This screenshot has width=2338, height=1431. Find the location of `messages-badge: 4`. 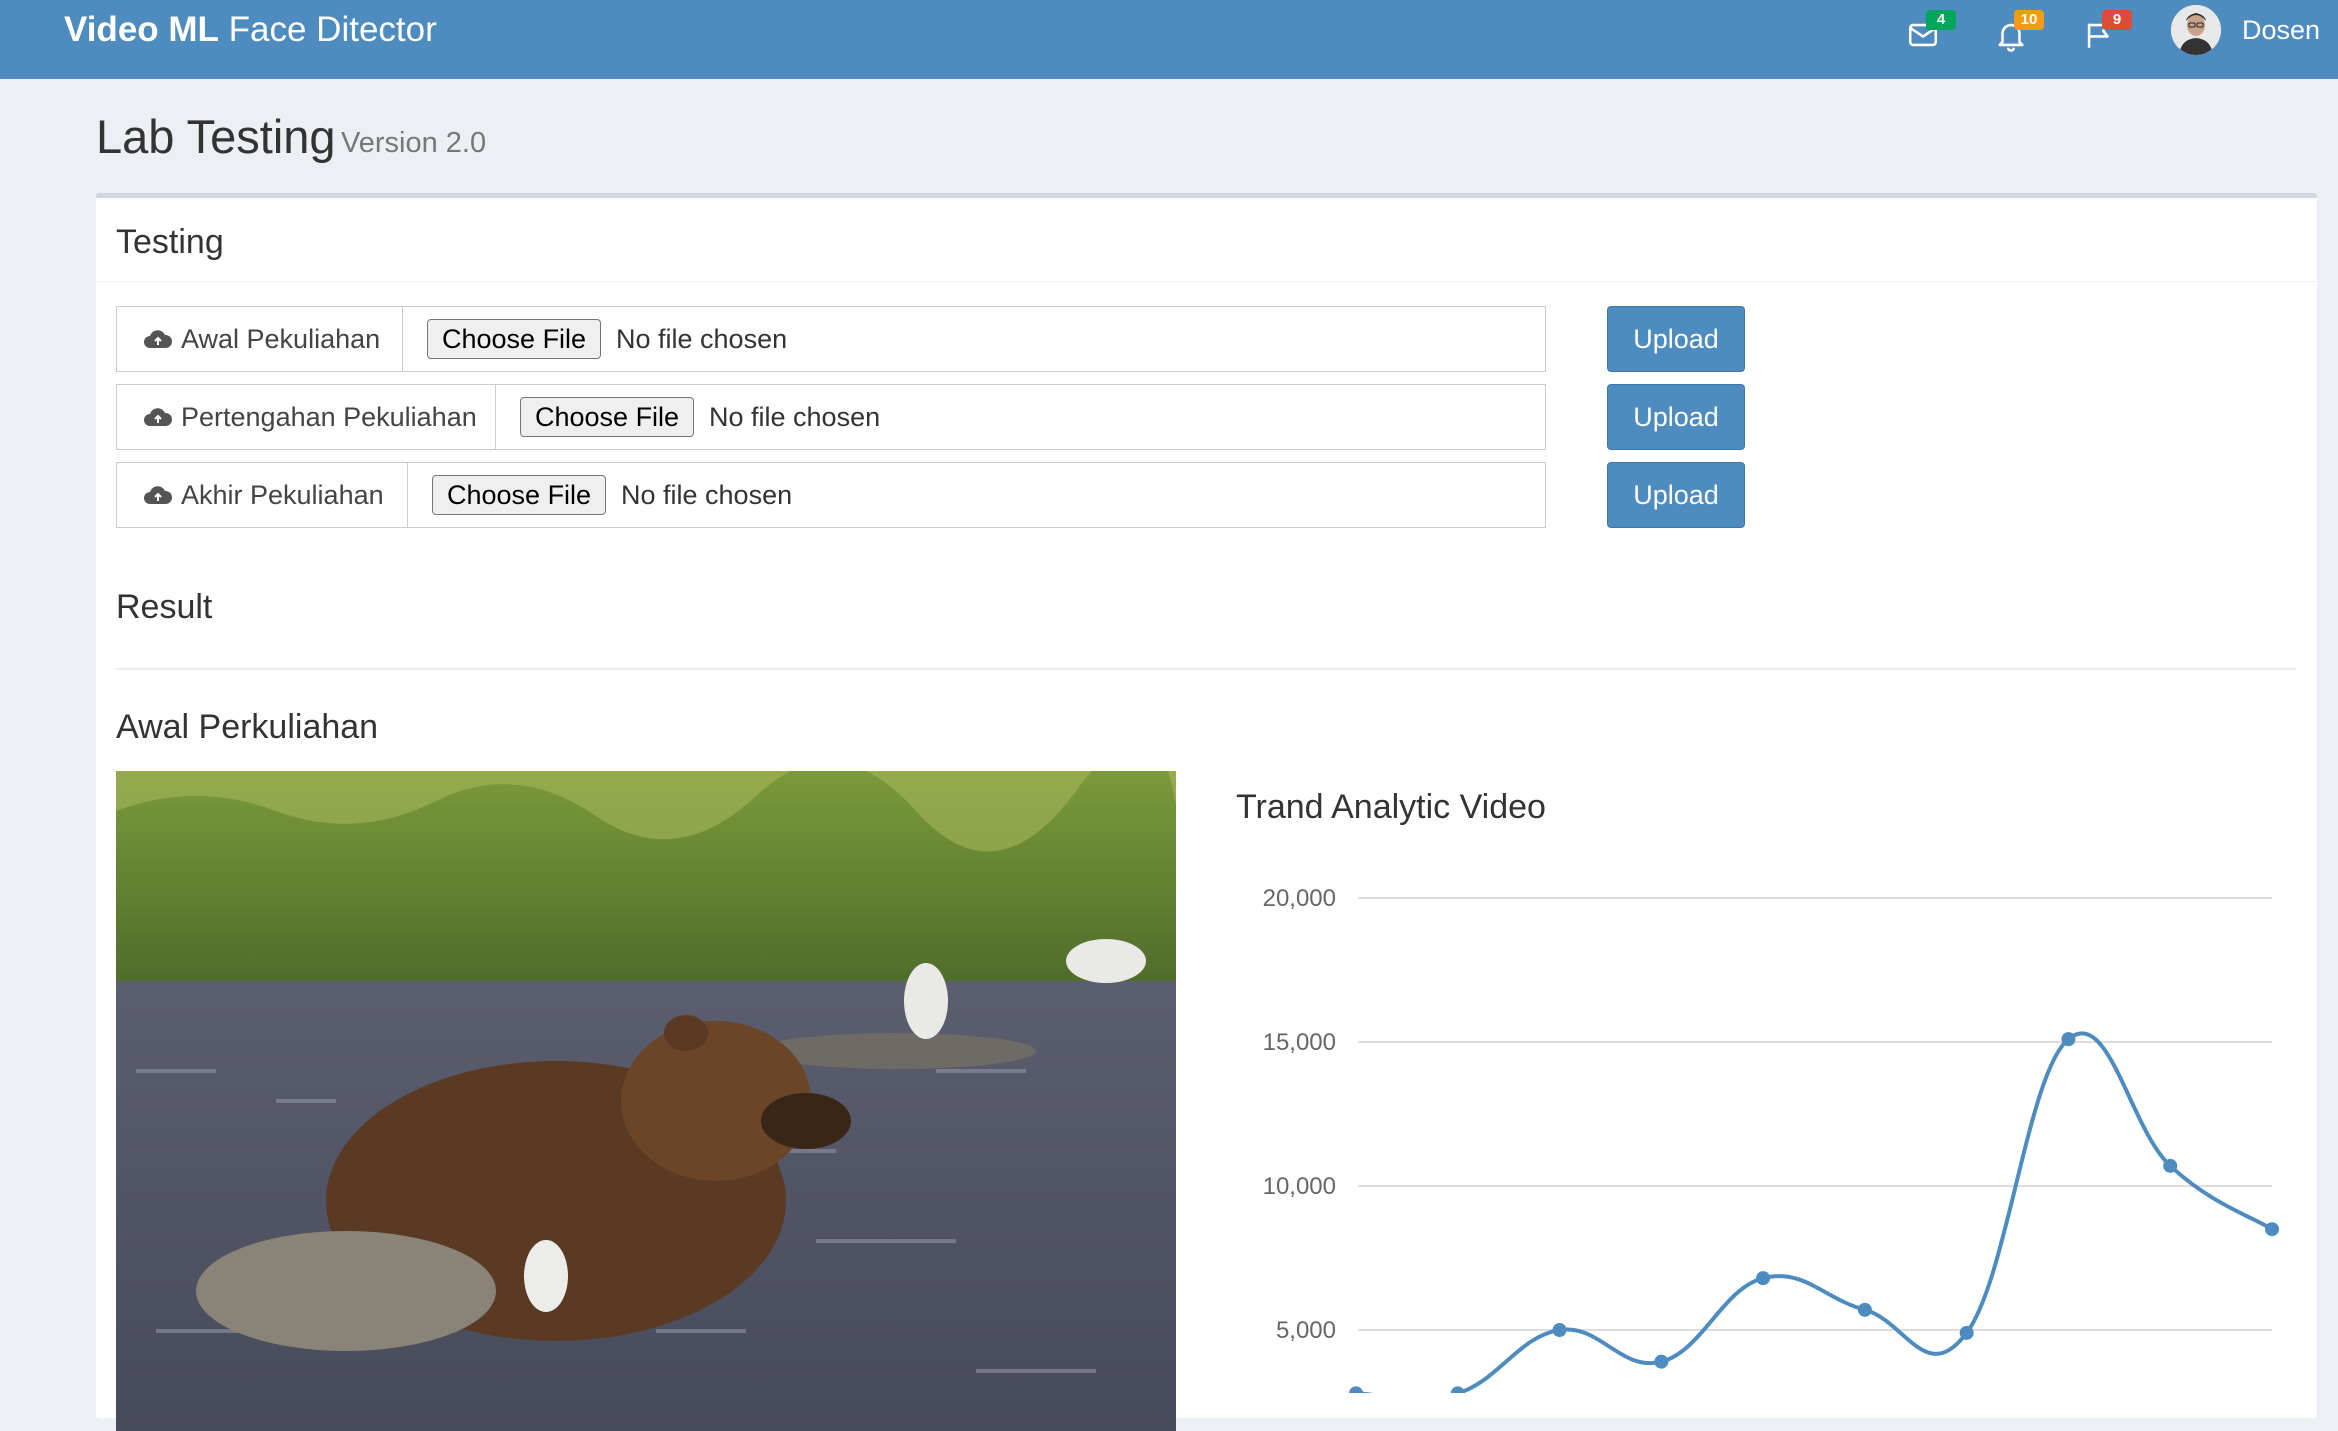

messages-badge: 4 is located at coordinates (1941, 20).